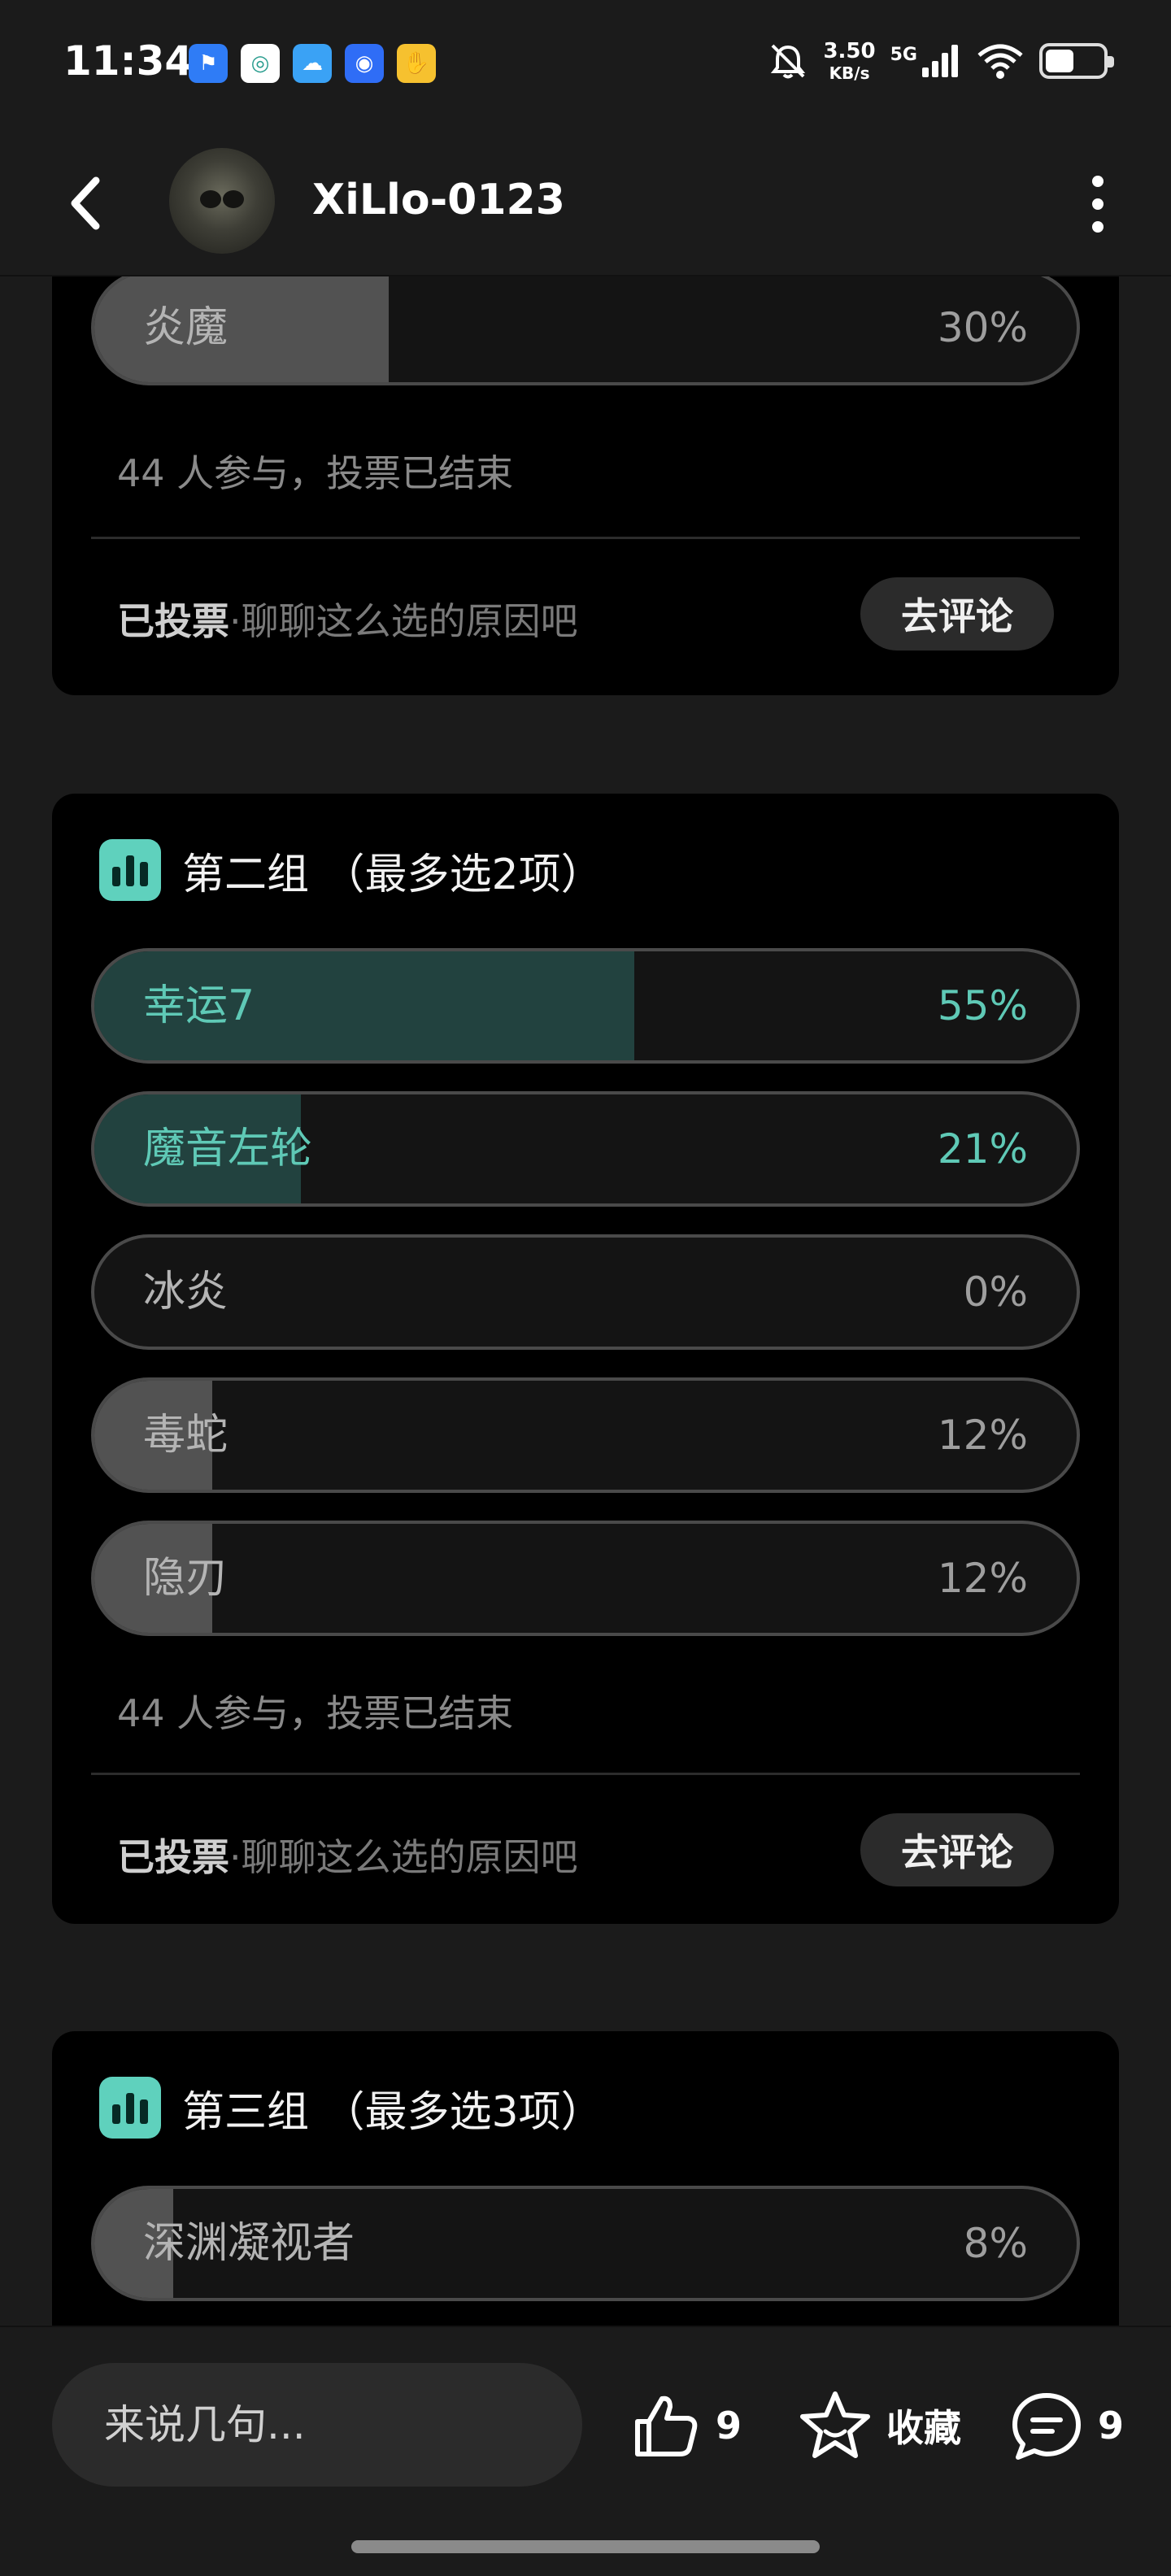 Image resolution: width=1171 pixels, height=2576 pixels. Describe the element at coordinates (228, 1149) in the screenshot. I see `vote-option-label: 魔音左轮` at that location.